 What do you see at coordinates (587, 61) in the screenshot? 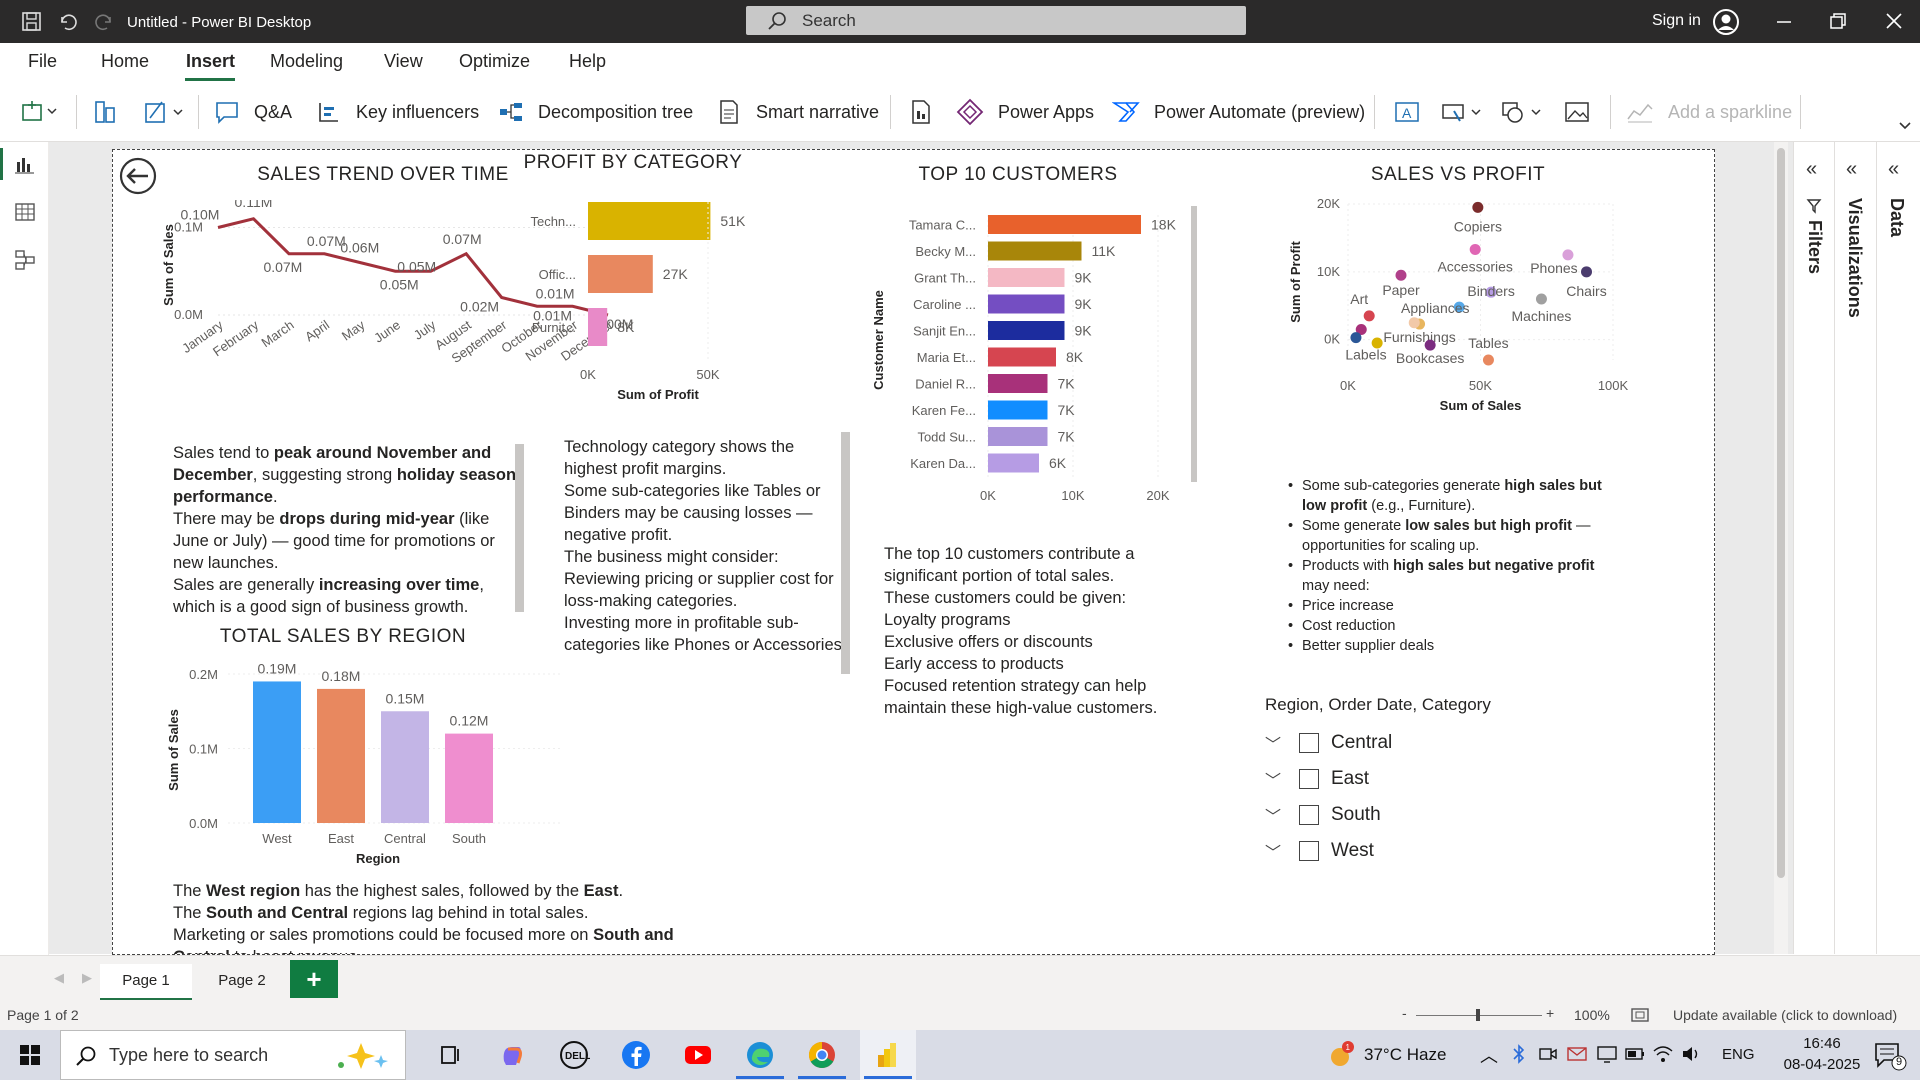
I see `menu-help: Help` at bounding box center [587, 61].